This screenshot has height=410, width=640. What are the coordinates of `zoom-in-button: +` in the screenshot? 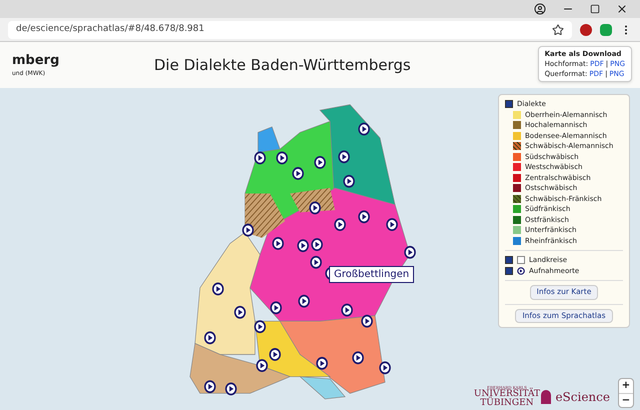 It's located at (626, 386).